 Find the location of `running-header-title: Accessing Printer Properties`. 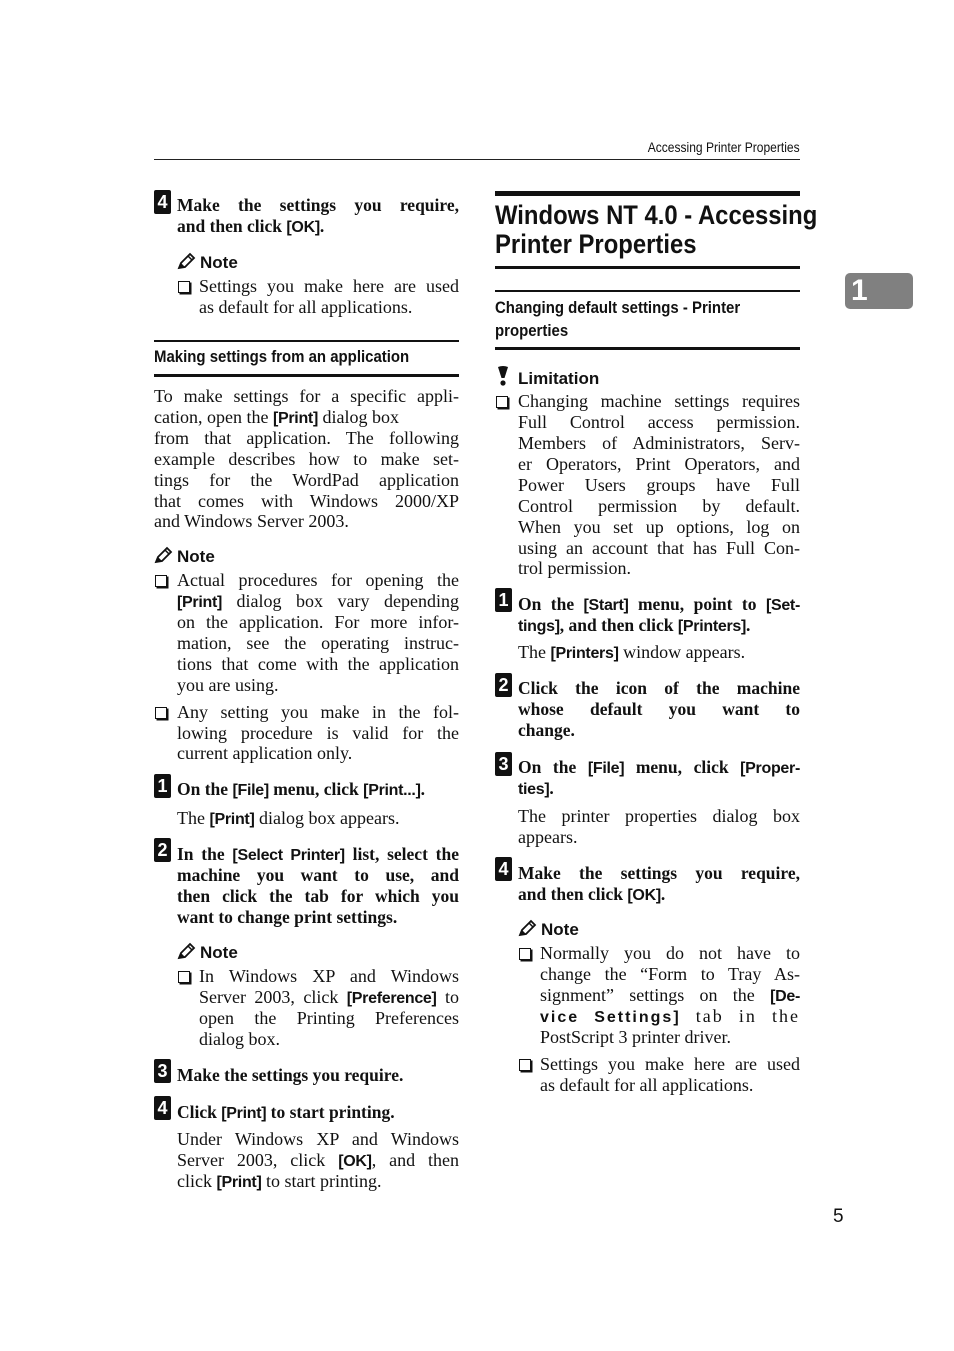

running-header-title: Accessing Printer Properties is located at coordinates (724, 147).